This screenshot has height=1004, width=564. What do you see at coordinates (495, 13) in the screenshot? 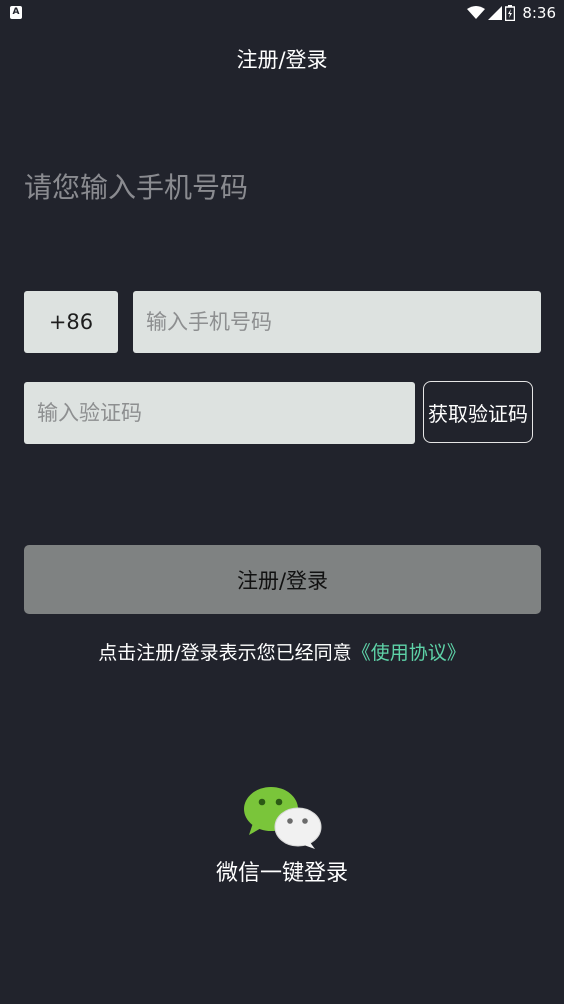
I see `signal-icon` at bounding box center [495, 13].